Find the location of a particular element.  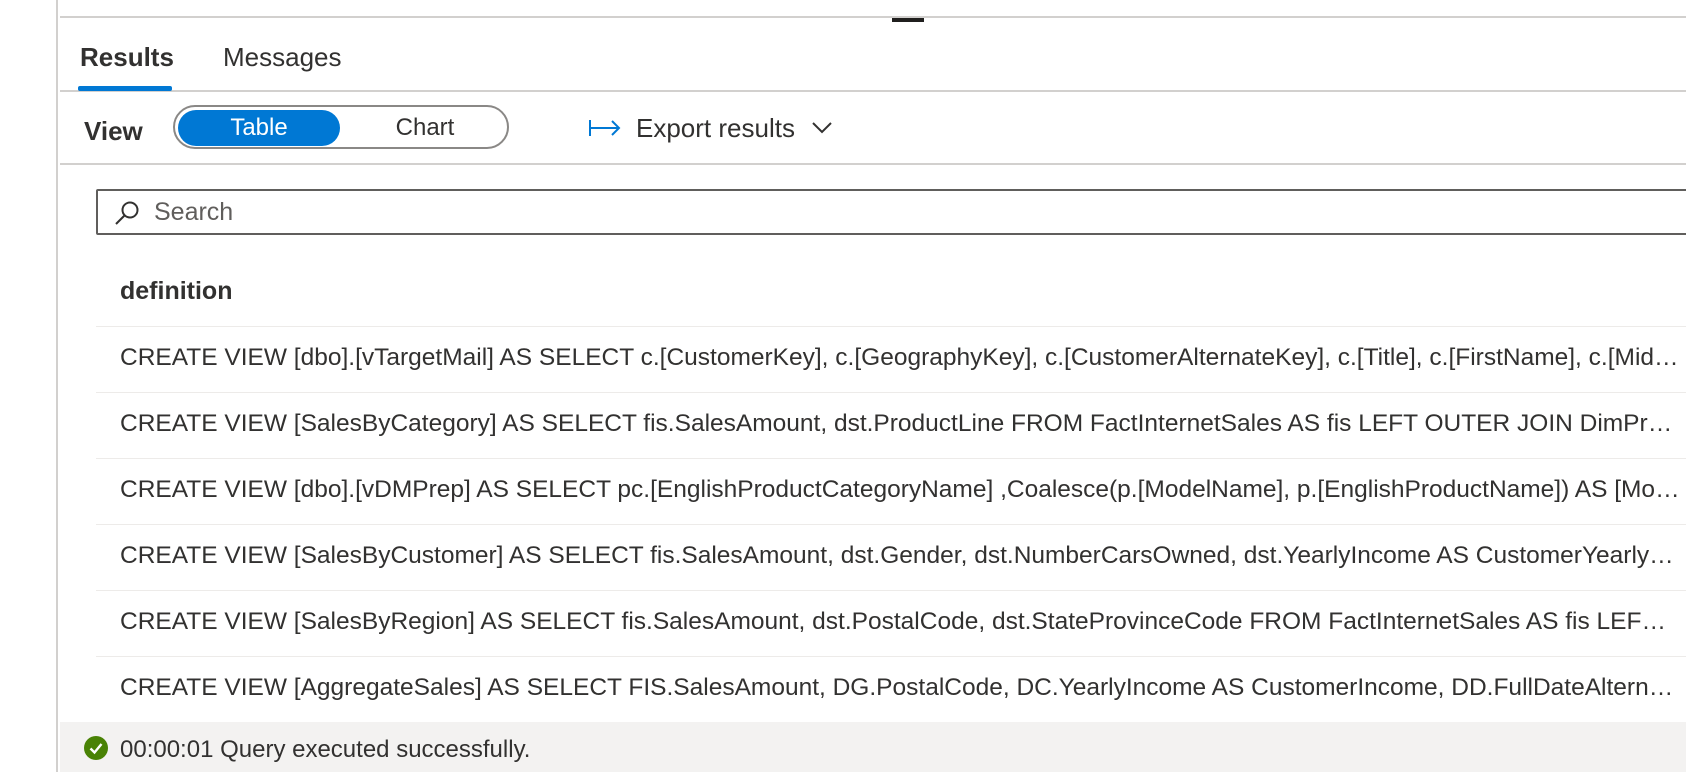

tab-results: Results is located at coordinates (127, 57).